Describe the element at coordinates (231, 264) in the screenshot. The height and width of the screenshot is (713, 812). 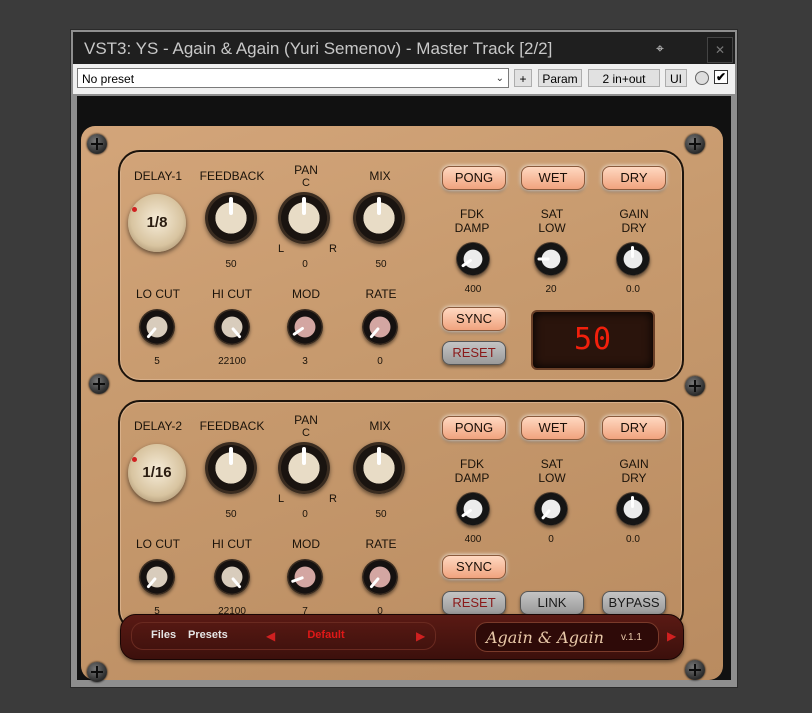
I see `feedback-value: 50` at that location.